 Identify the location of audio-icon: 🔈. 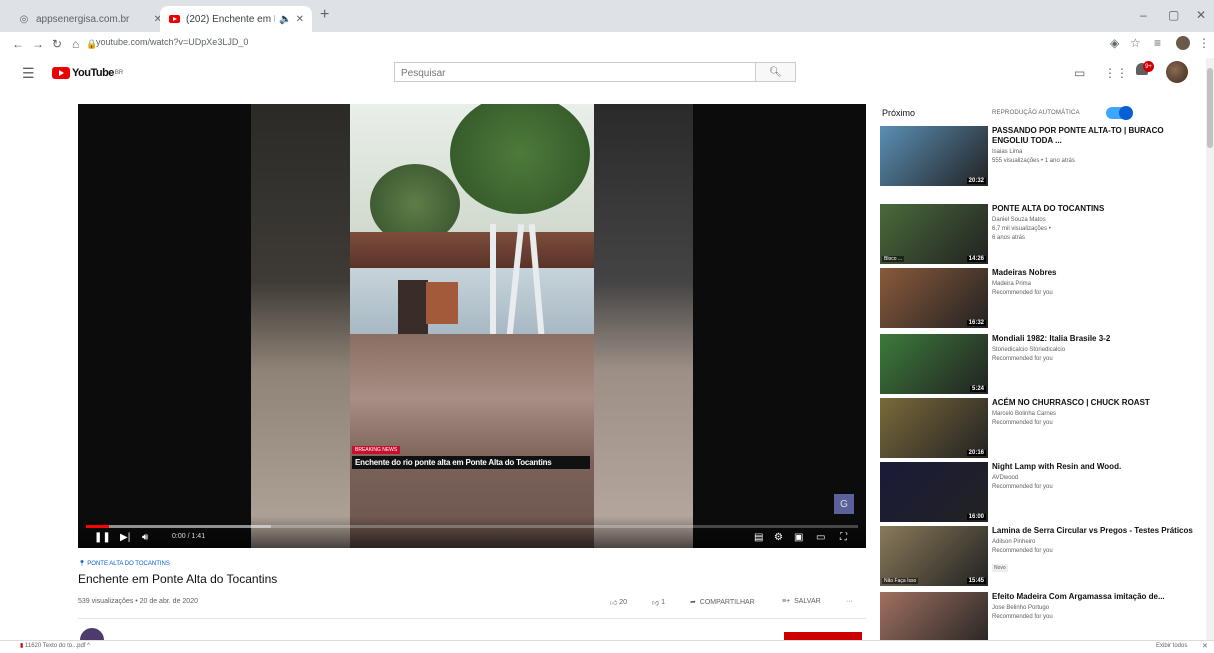
(285, 19).